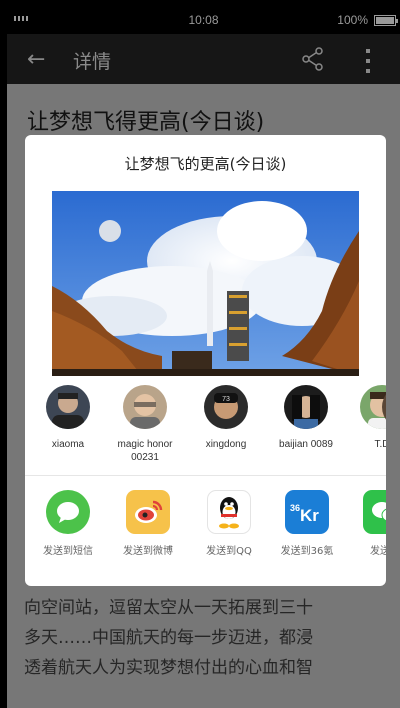 This screenshot has height=708, width=400. I want to click on article-line: 向空间站，逗留太空从一天拓展到三十, so click(168, 608).